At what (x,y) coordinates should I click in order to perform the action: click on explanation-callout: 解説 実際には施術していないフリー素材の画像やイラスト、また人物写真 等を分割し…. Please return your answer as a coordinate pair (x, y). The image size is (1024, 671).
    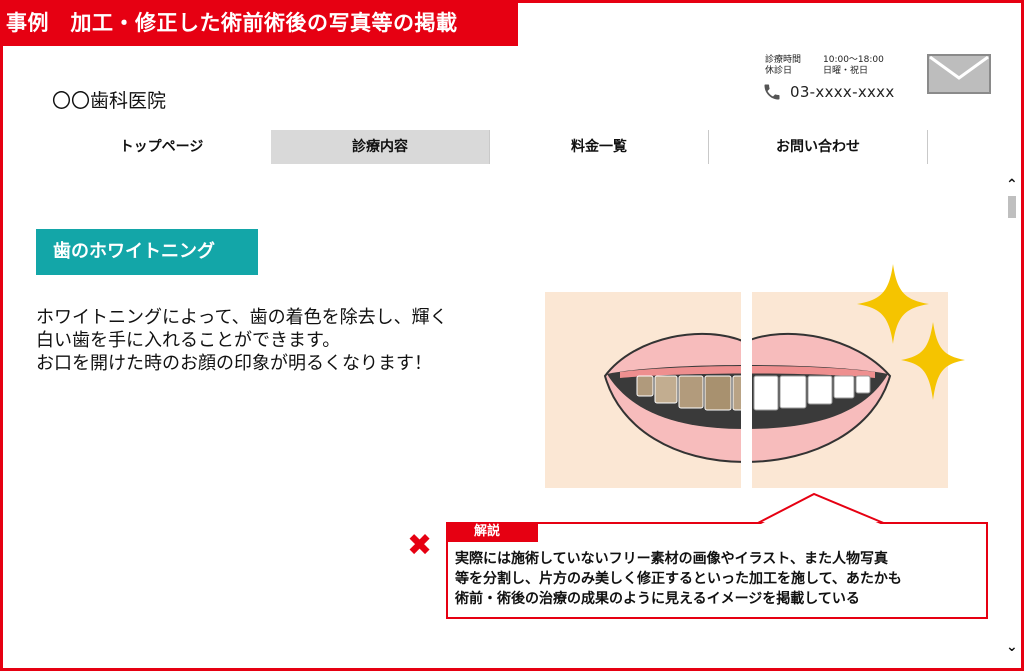
    Looking at the image, I should click on (717, 555).